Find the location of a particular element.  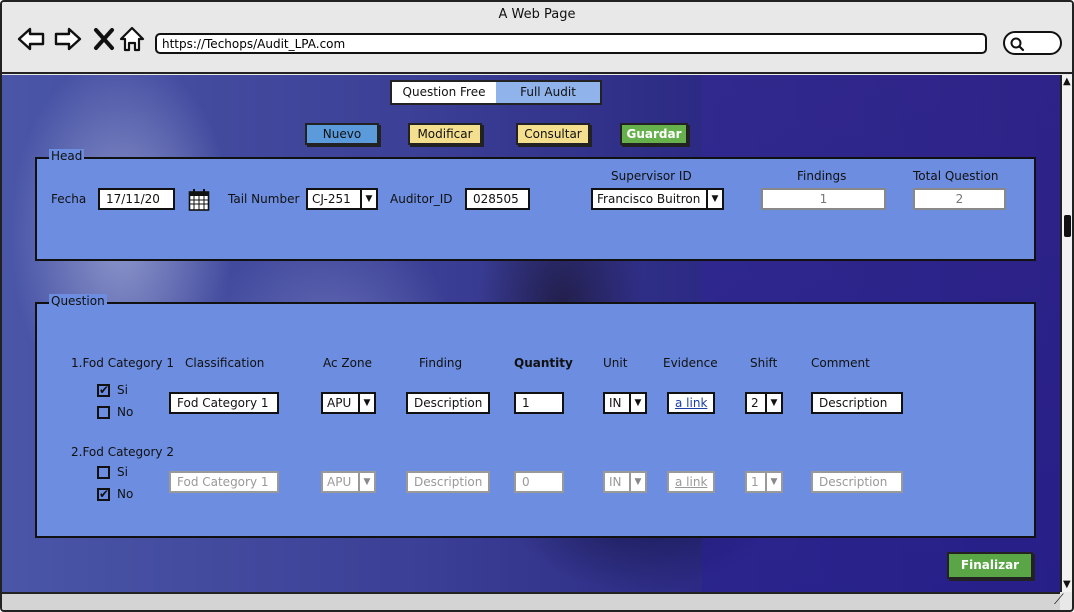

findings-field: 1 is located at coordinates (823, 199).